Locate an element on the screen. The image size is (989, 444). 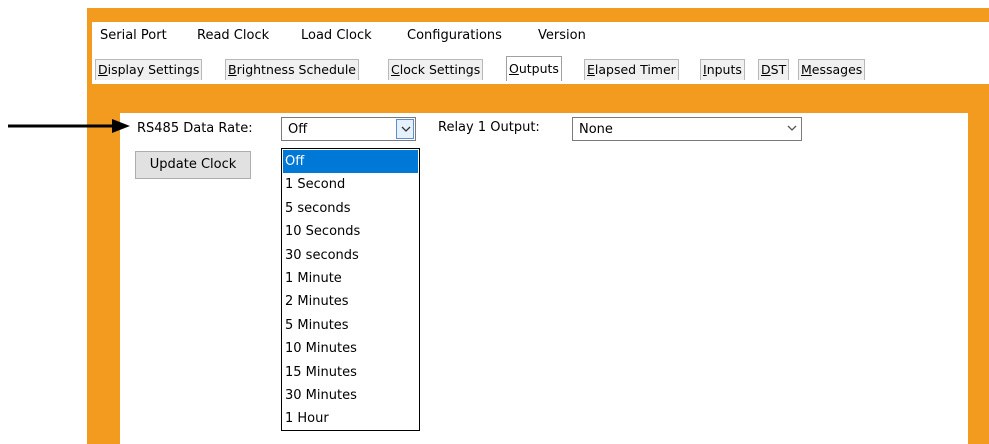
tab-mnemonic: B is located at coordinates (232, 69).